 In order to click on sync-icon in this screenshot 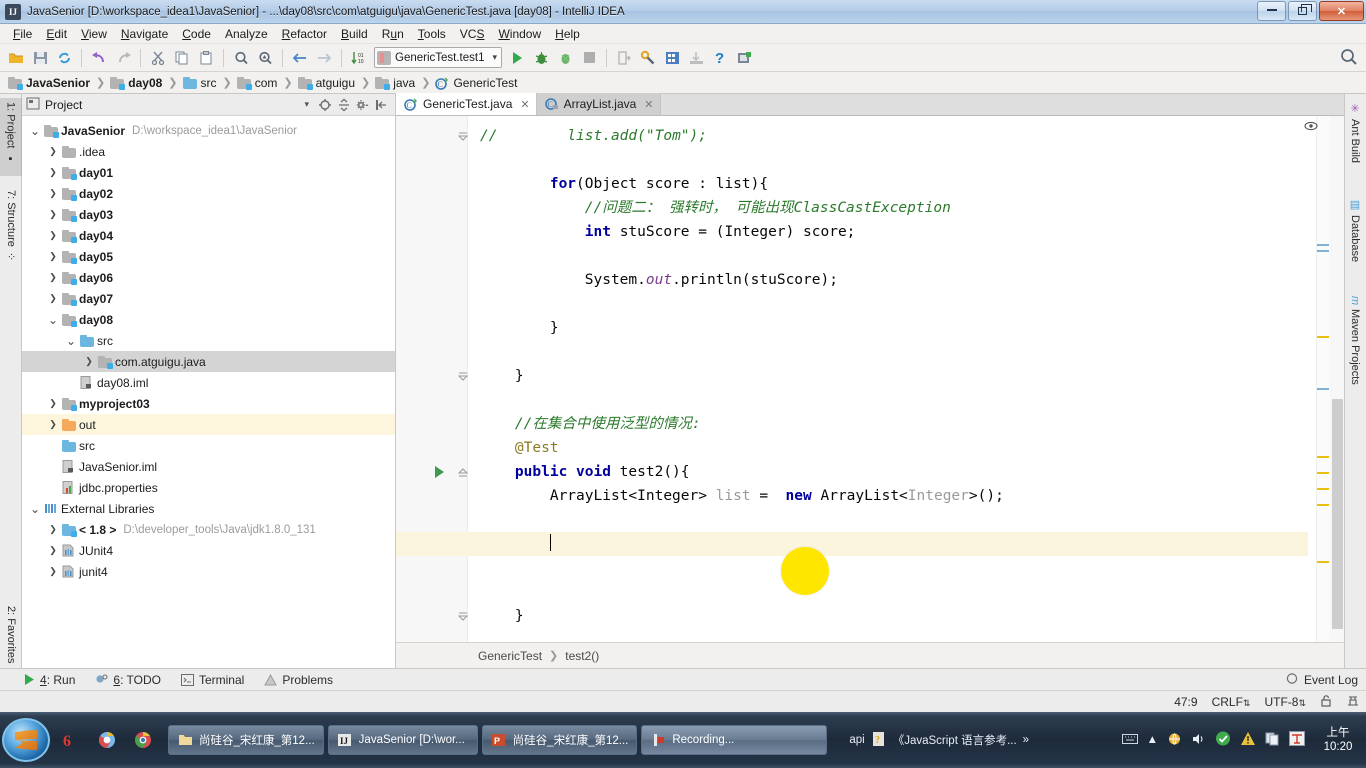, I will do `click(64, 58)`.